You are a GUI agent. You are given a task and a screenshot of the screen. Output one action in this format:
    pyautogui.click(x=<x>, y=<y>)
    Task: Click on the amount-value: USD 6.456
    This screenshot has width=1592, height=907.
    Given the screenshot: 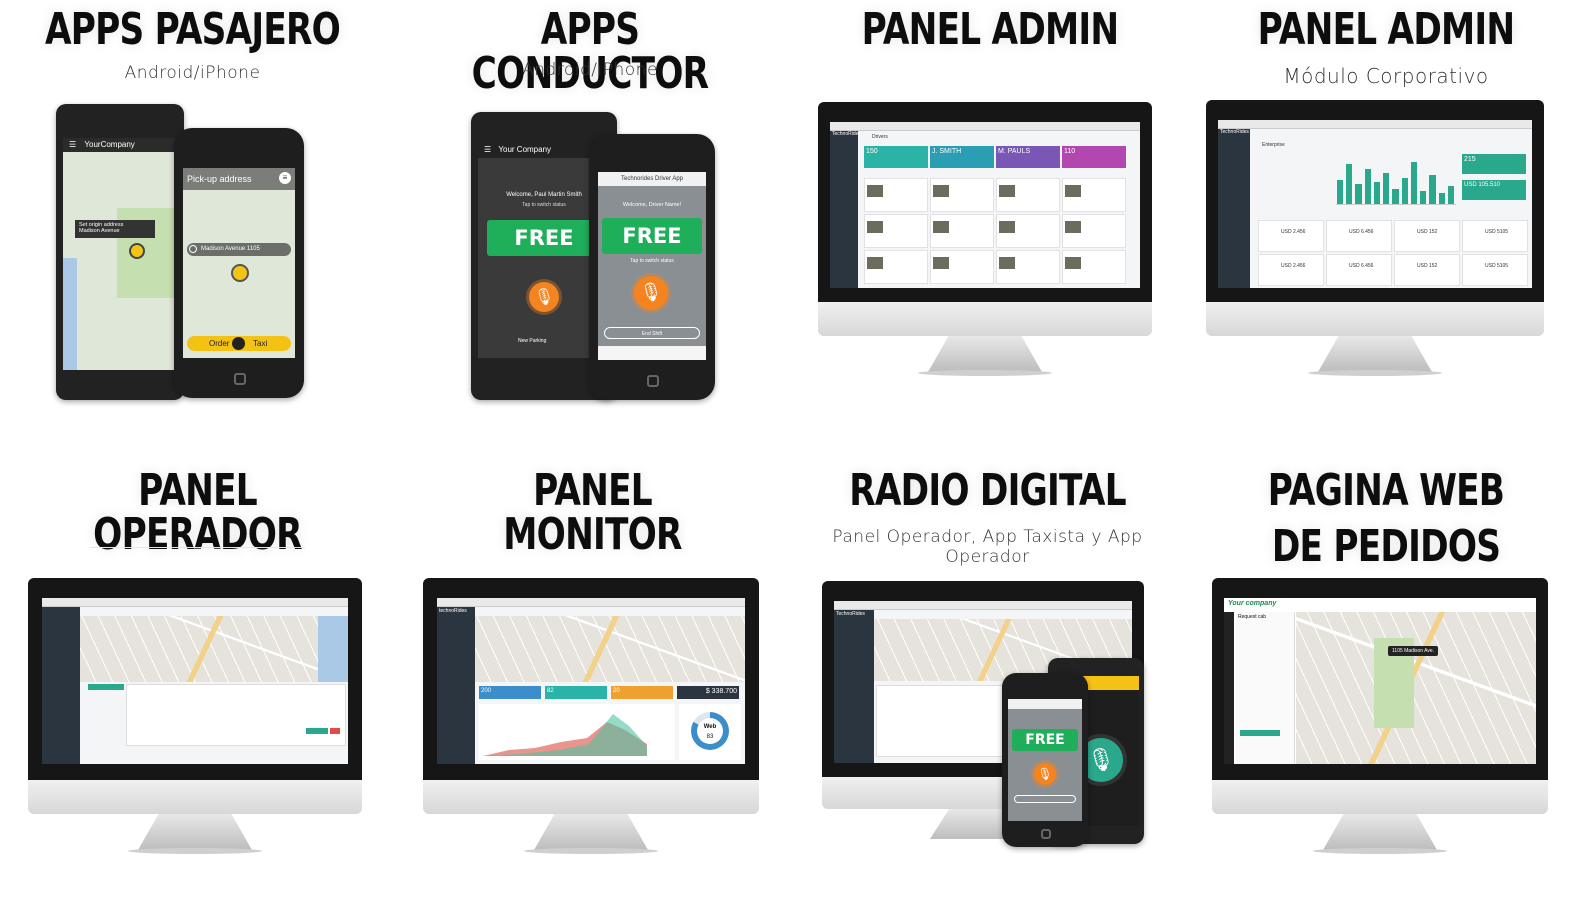 What is the action you would take?
    pyautogui.click(x=1361, y=232)
    